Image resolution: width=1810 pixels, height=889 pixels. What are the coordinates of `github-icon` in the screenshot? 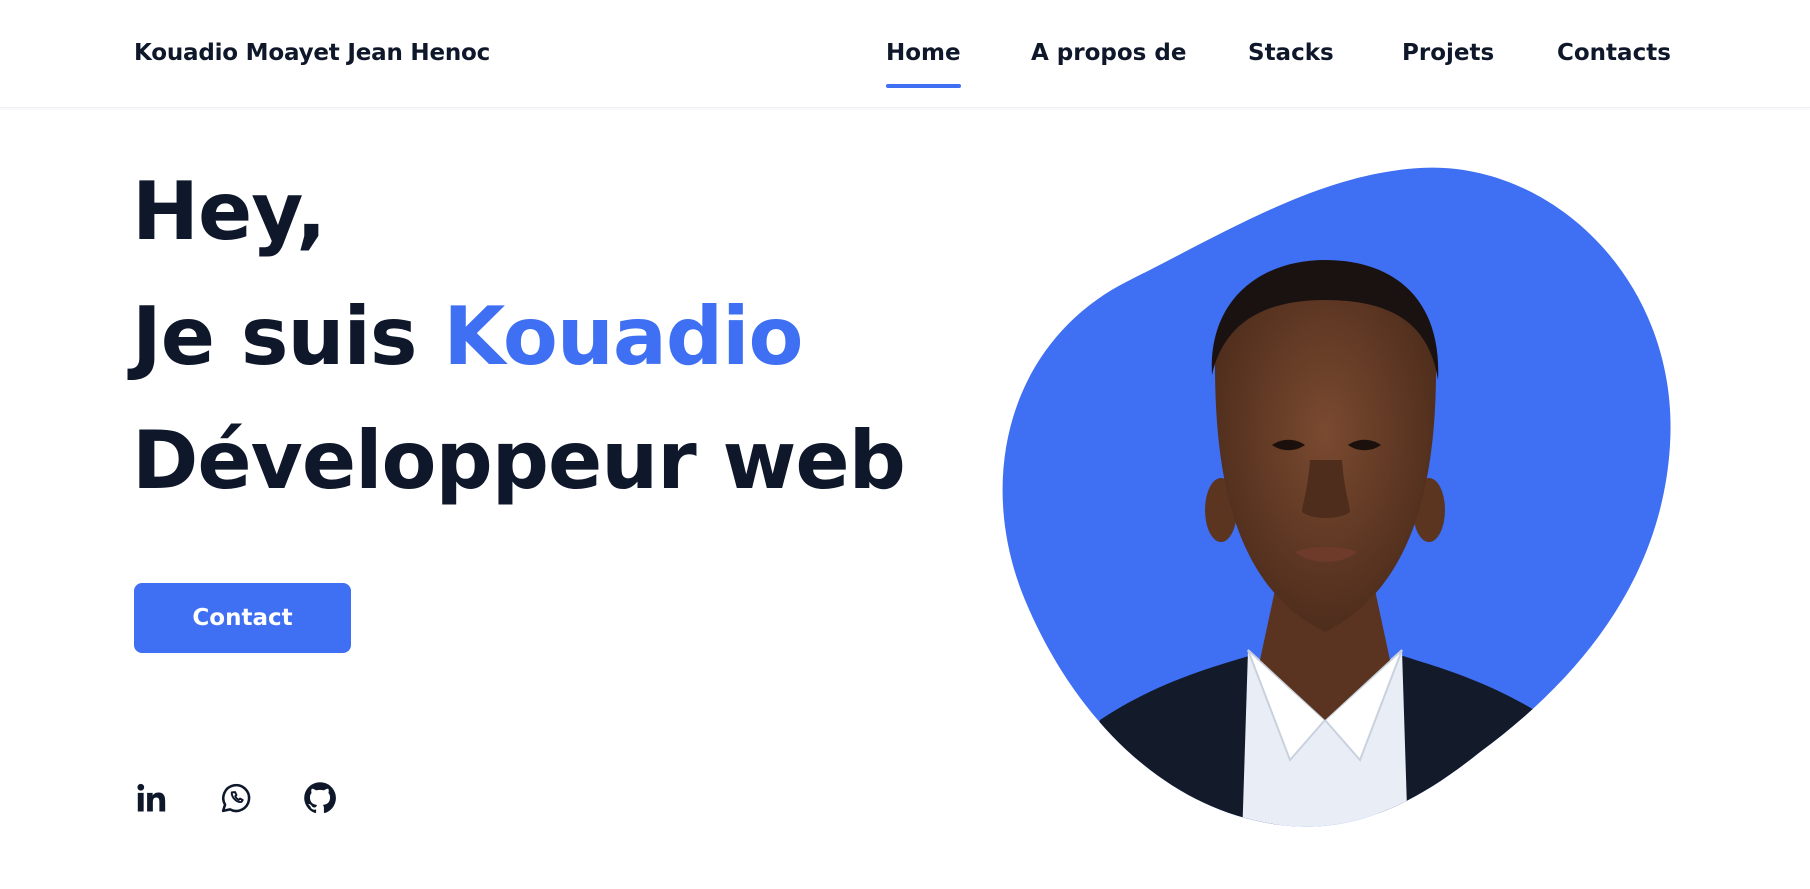 It's located at (320, 798).